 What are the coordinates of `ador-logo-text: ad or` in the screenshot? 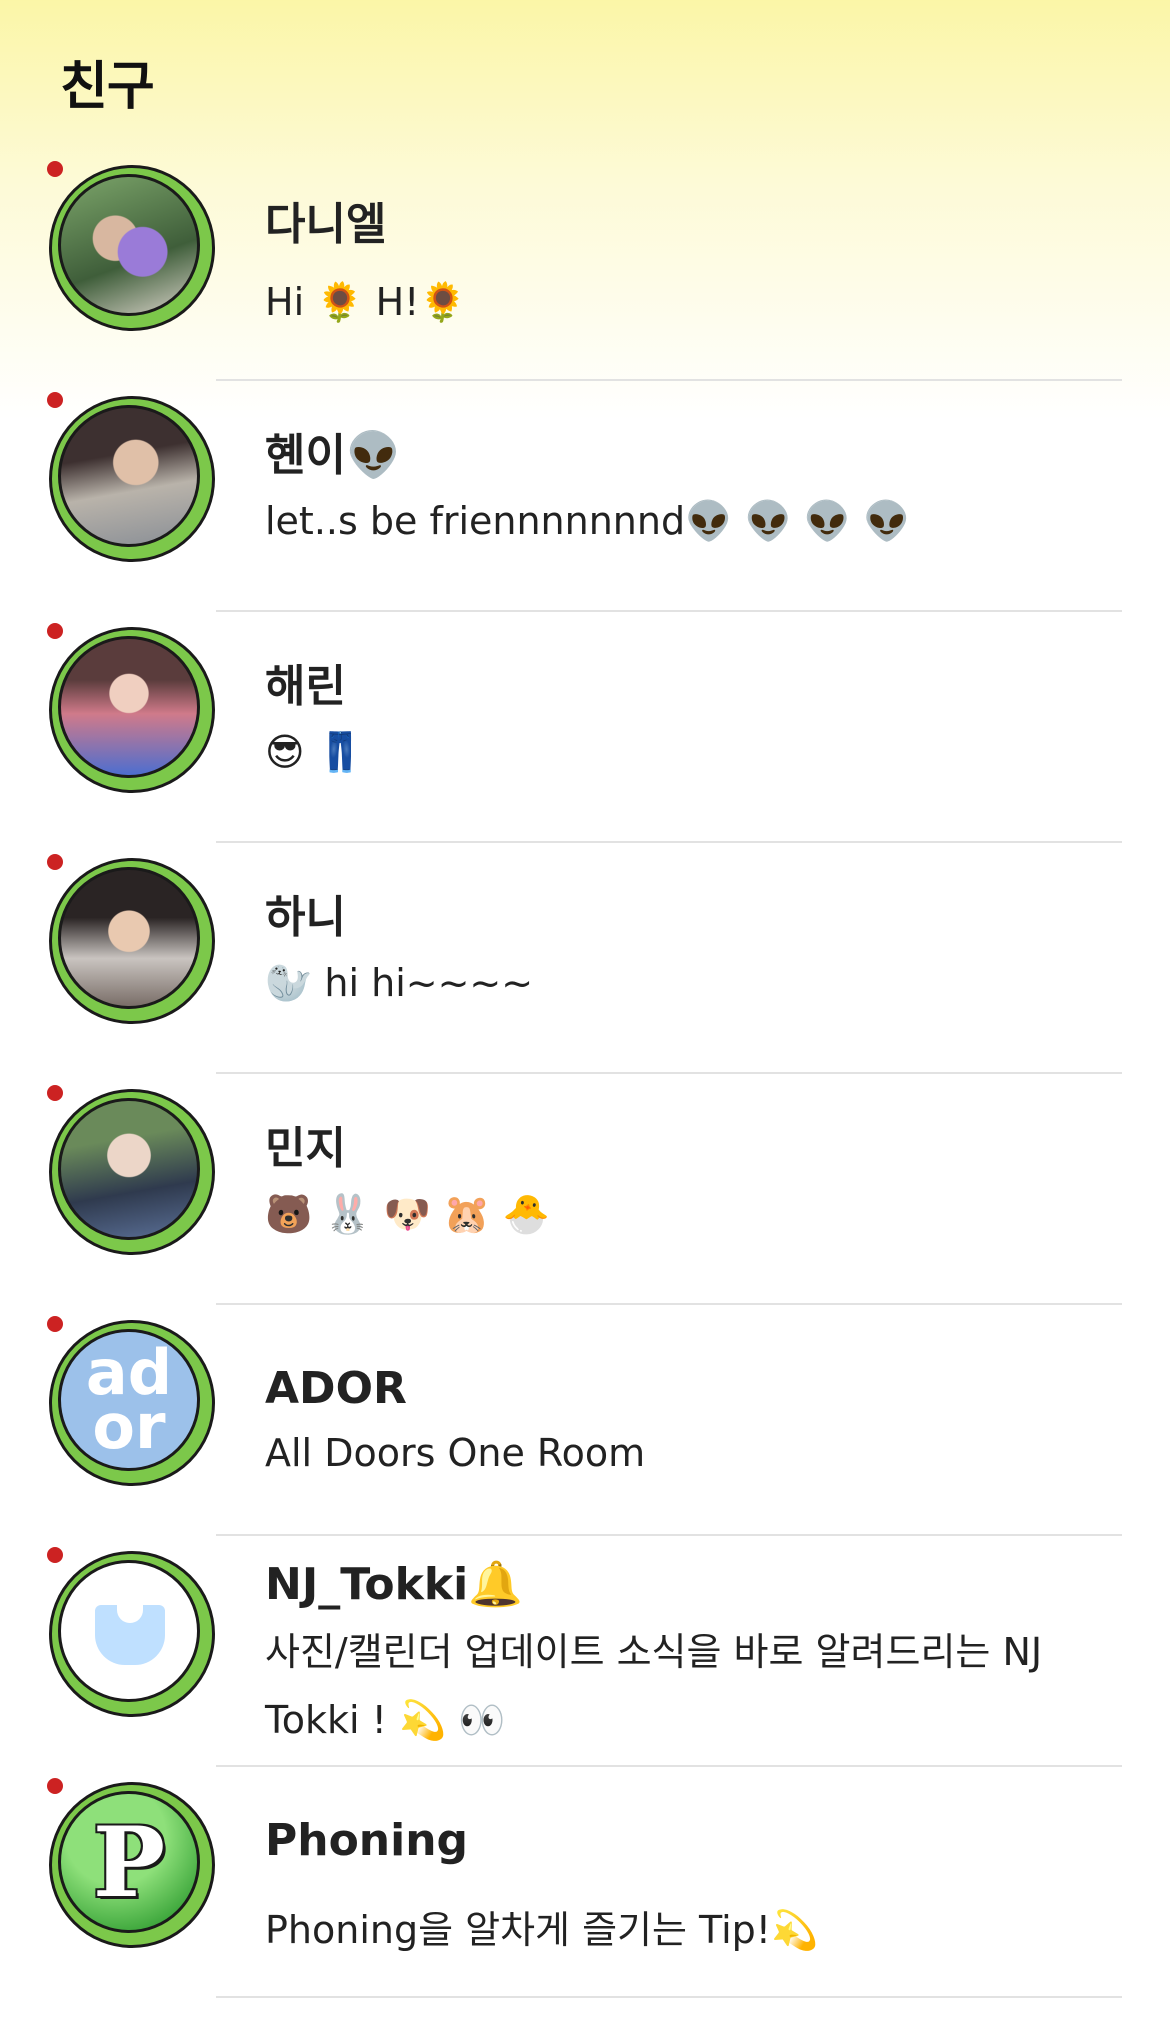 It's located at (129, 1399).